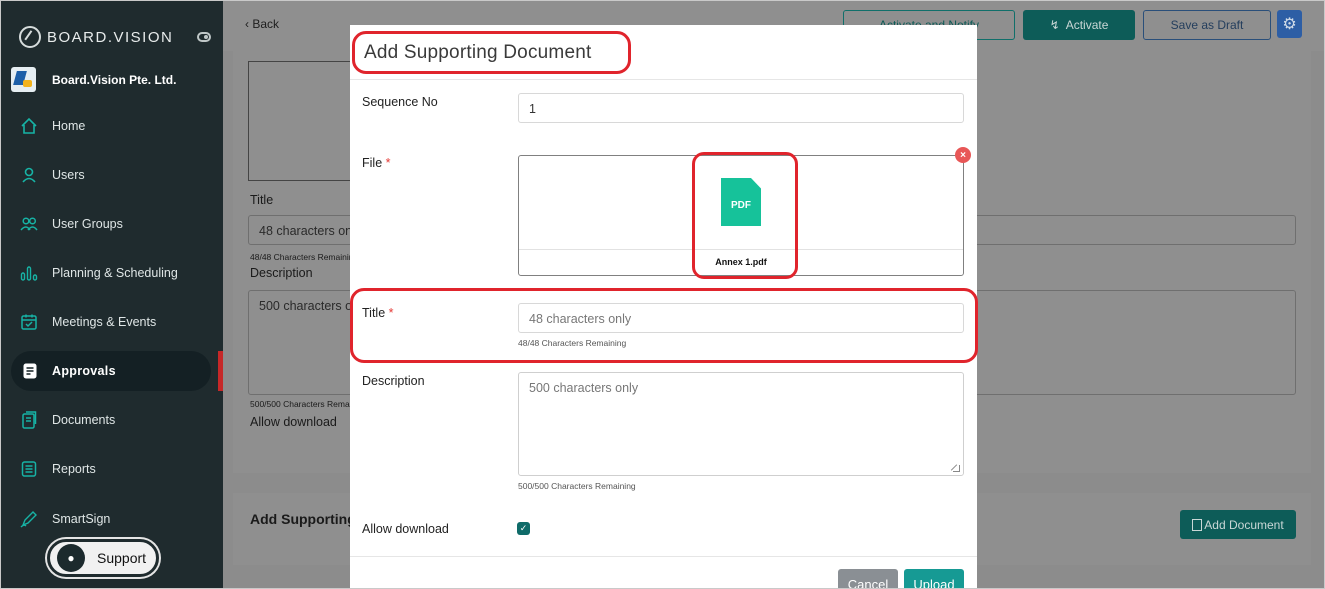 This screenshot has width=1325, height=589. Describe the element at coordinates (577, 486) in the screenshot. I see `description-char-counter: 500/500 Characters Remaining` at that location.